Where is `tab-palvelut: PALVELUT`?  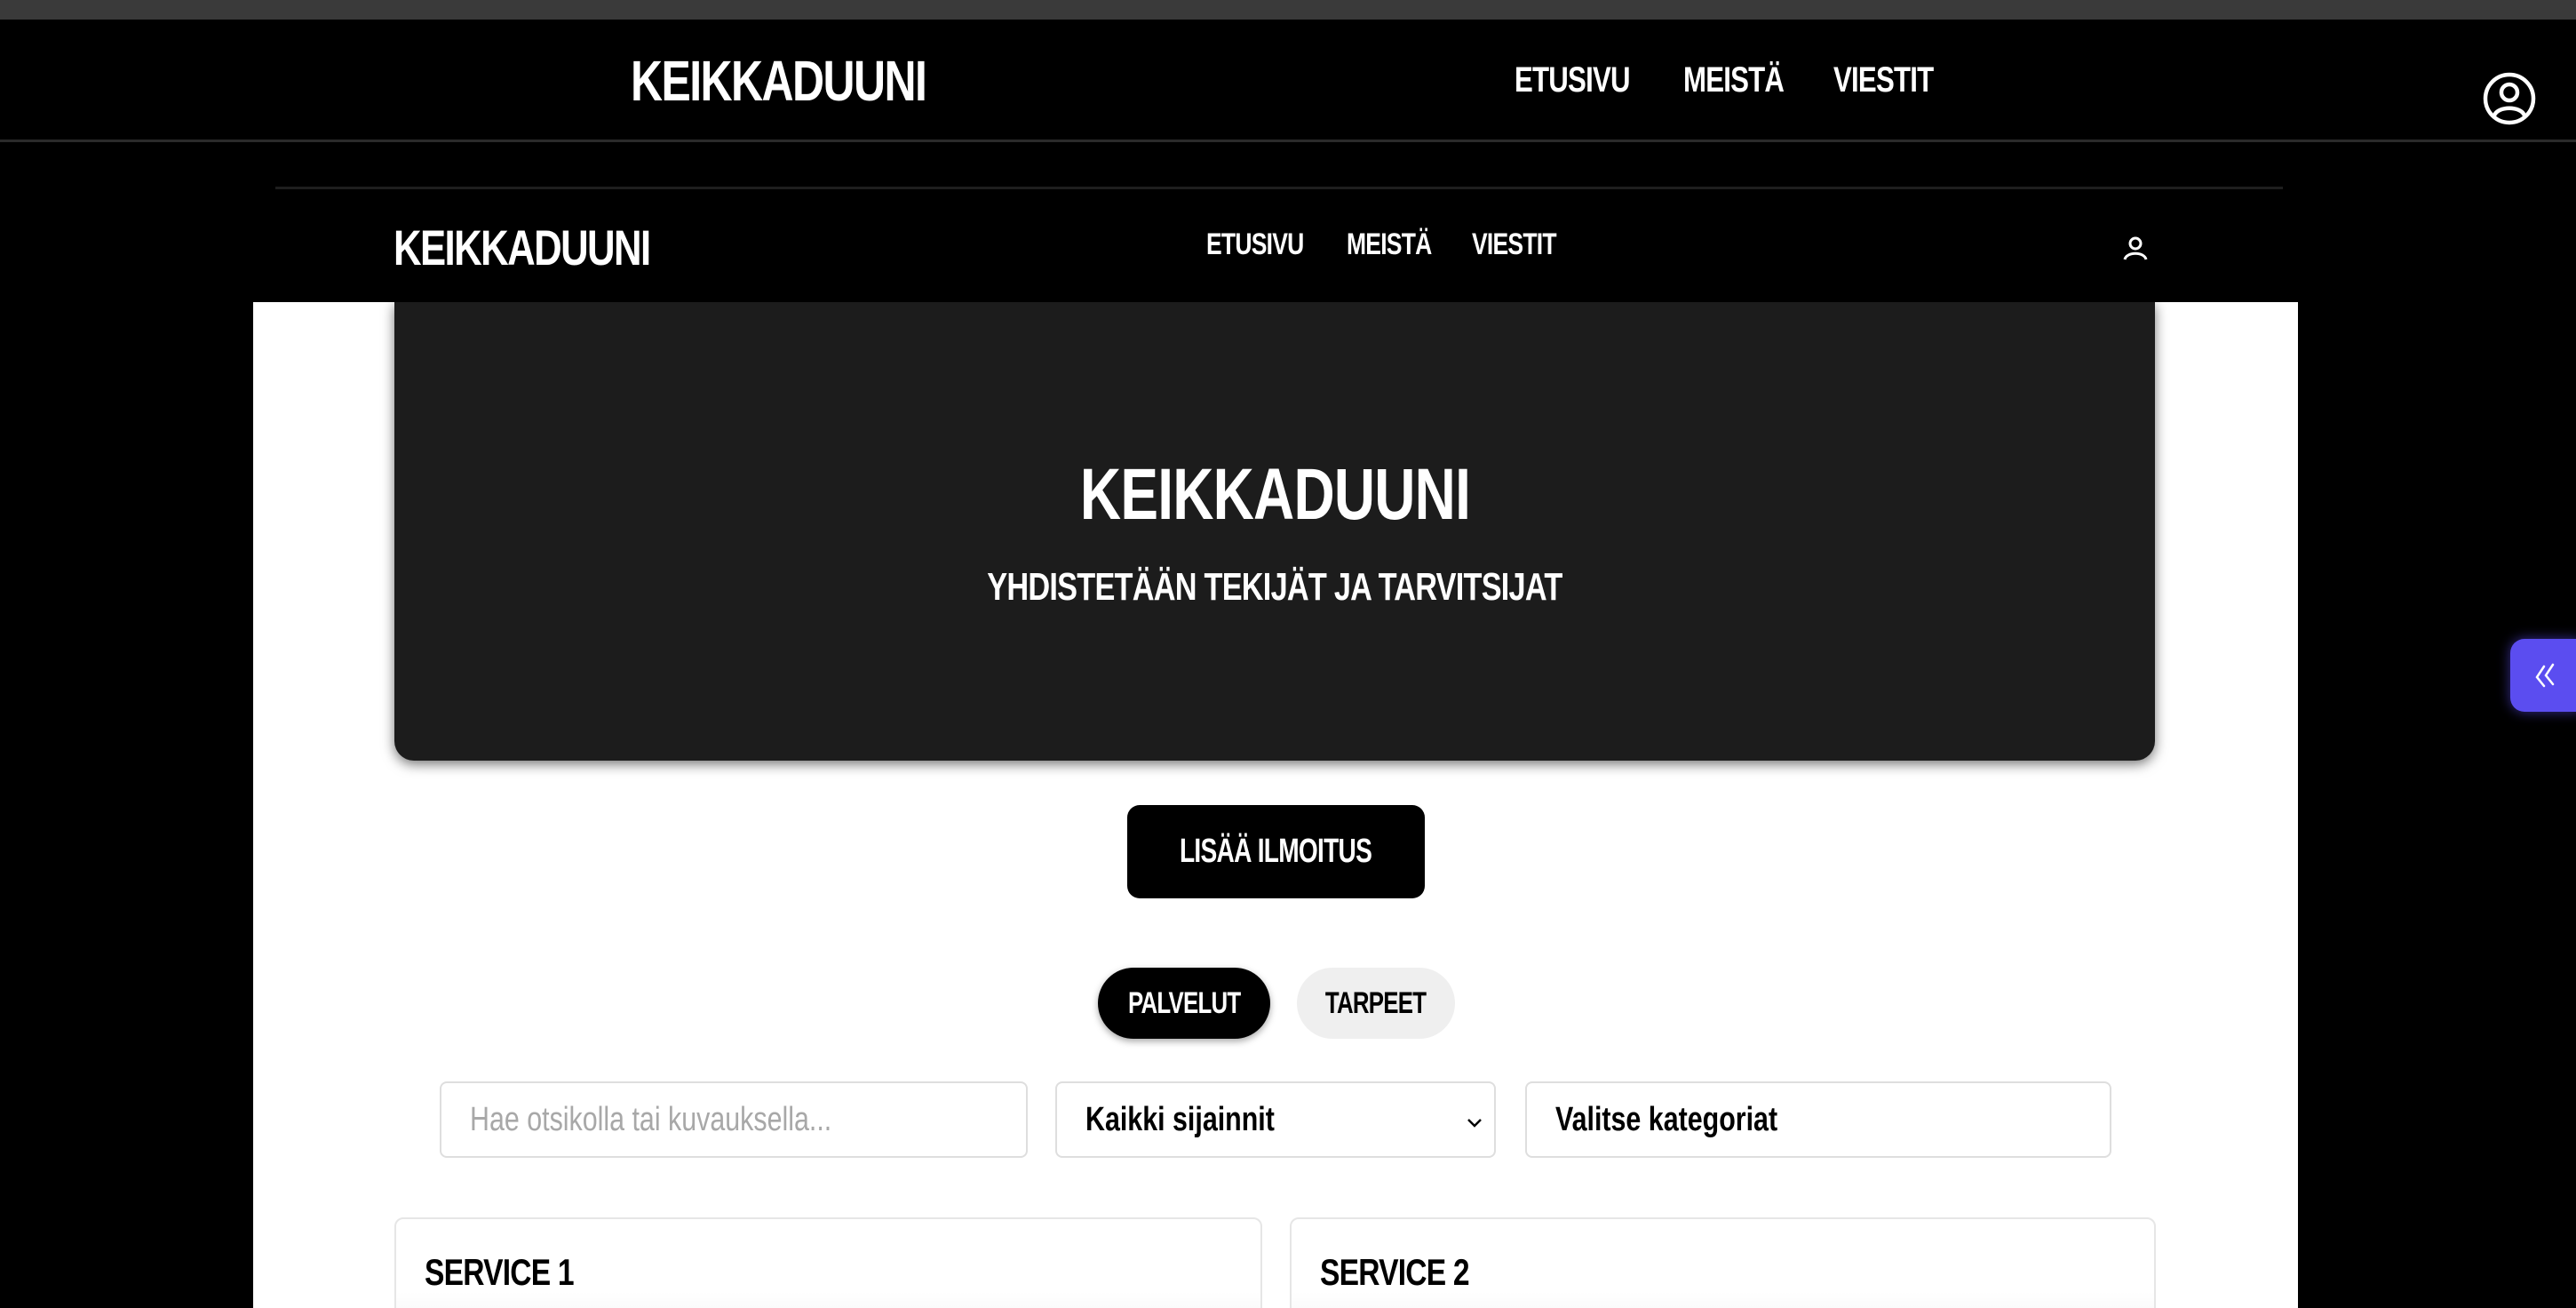 tab-palvelut: PALVELUT is located at coordinates (1184, 1003).